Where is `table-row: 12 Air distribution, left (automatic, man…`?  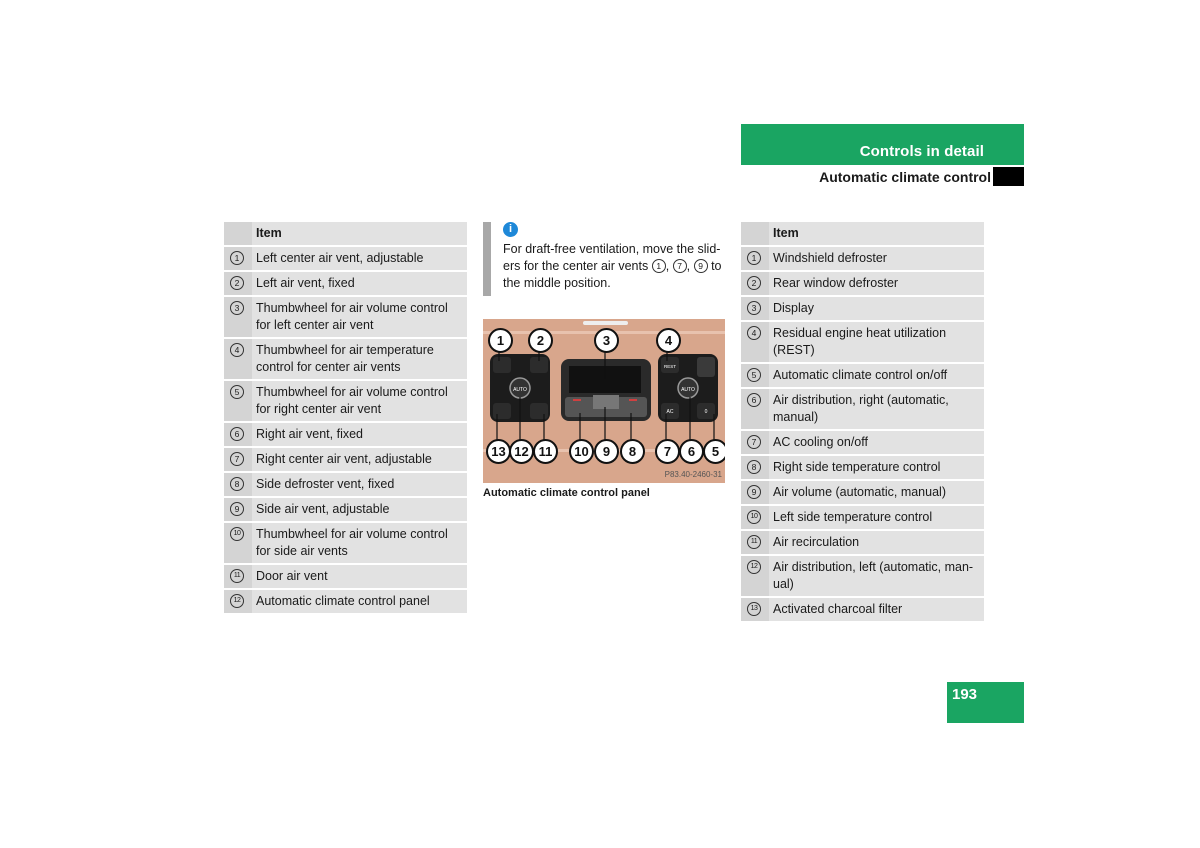 table-row: 12 Air distribution, left (automatic, man… is located at coordinates (862, 576).